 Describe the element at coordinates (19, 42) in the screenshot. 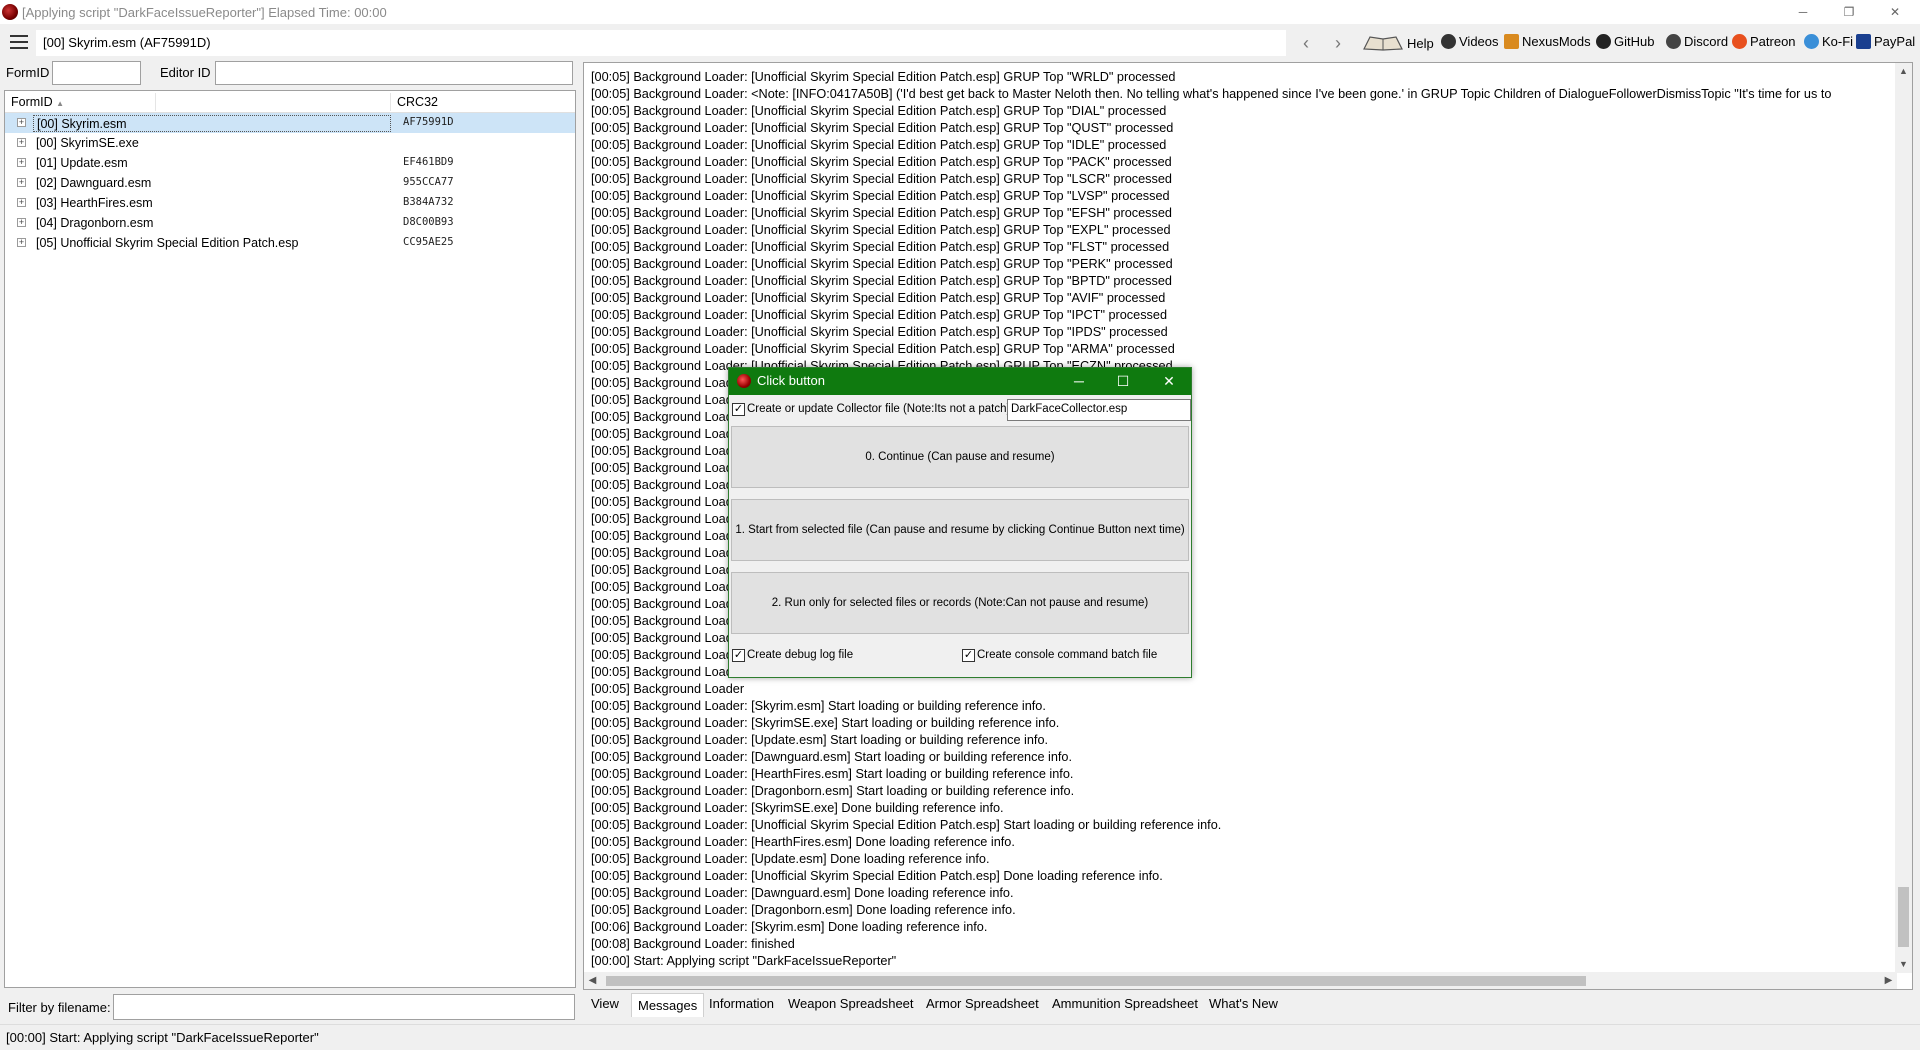

I see `menu-icon` at that location.